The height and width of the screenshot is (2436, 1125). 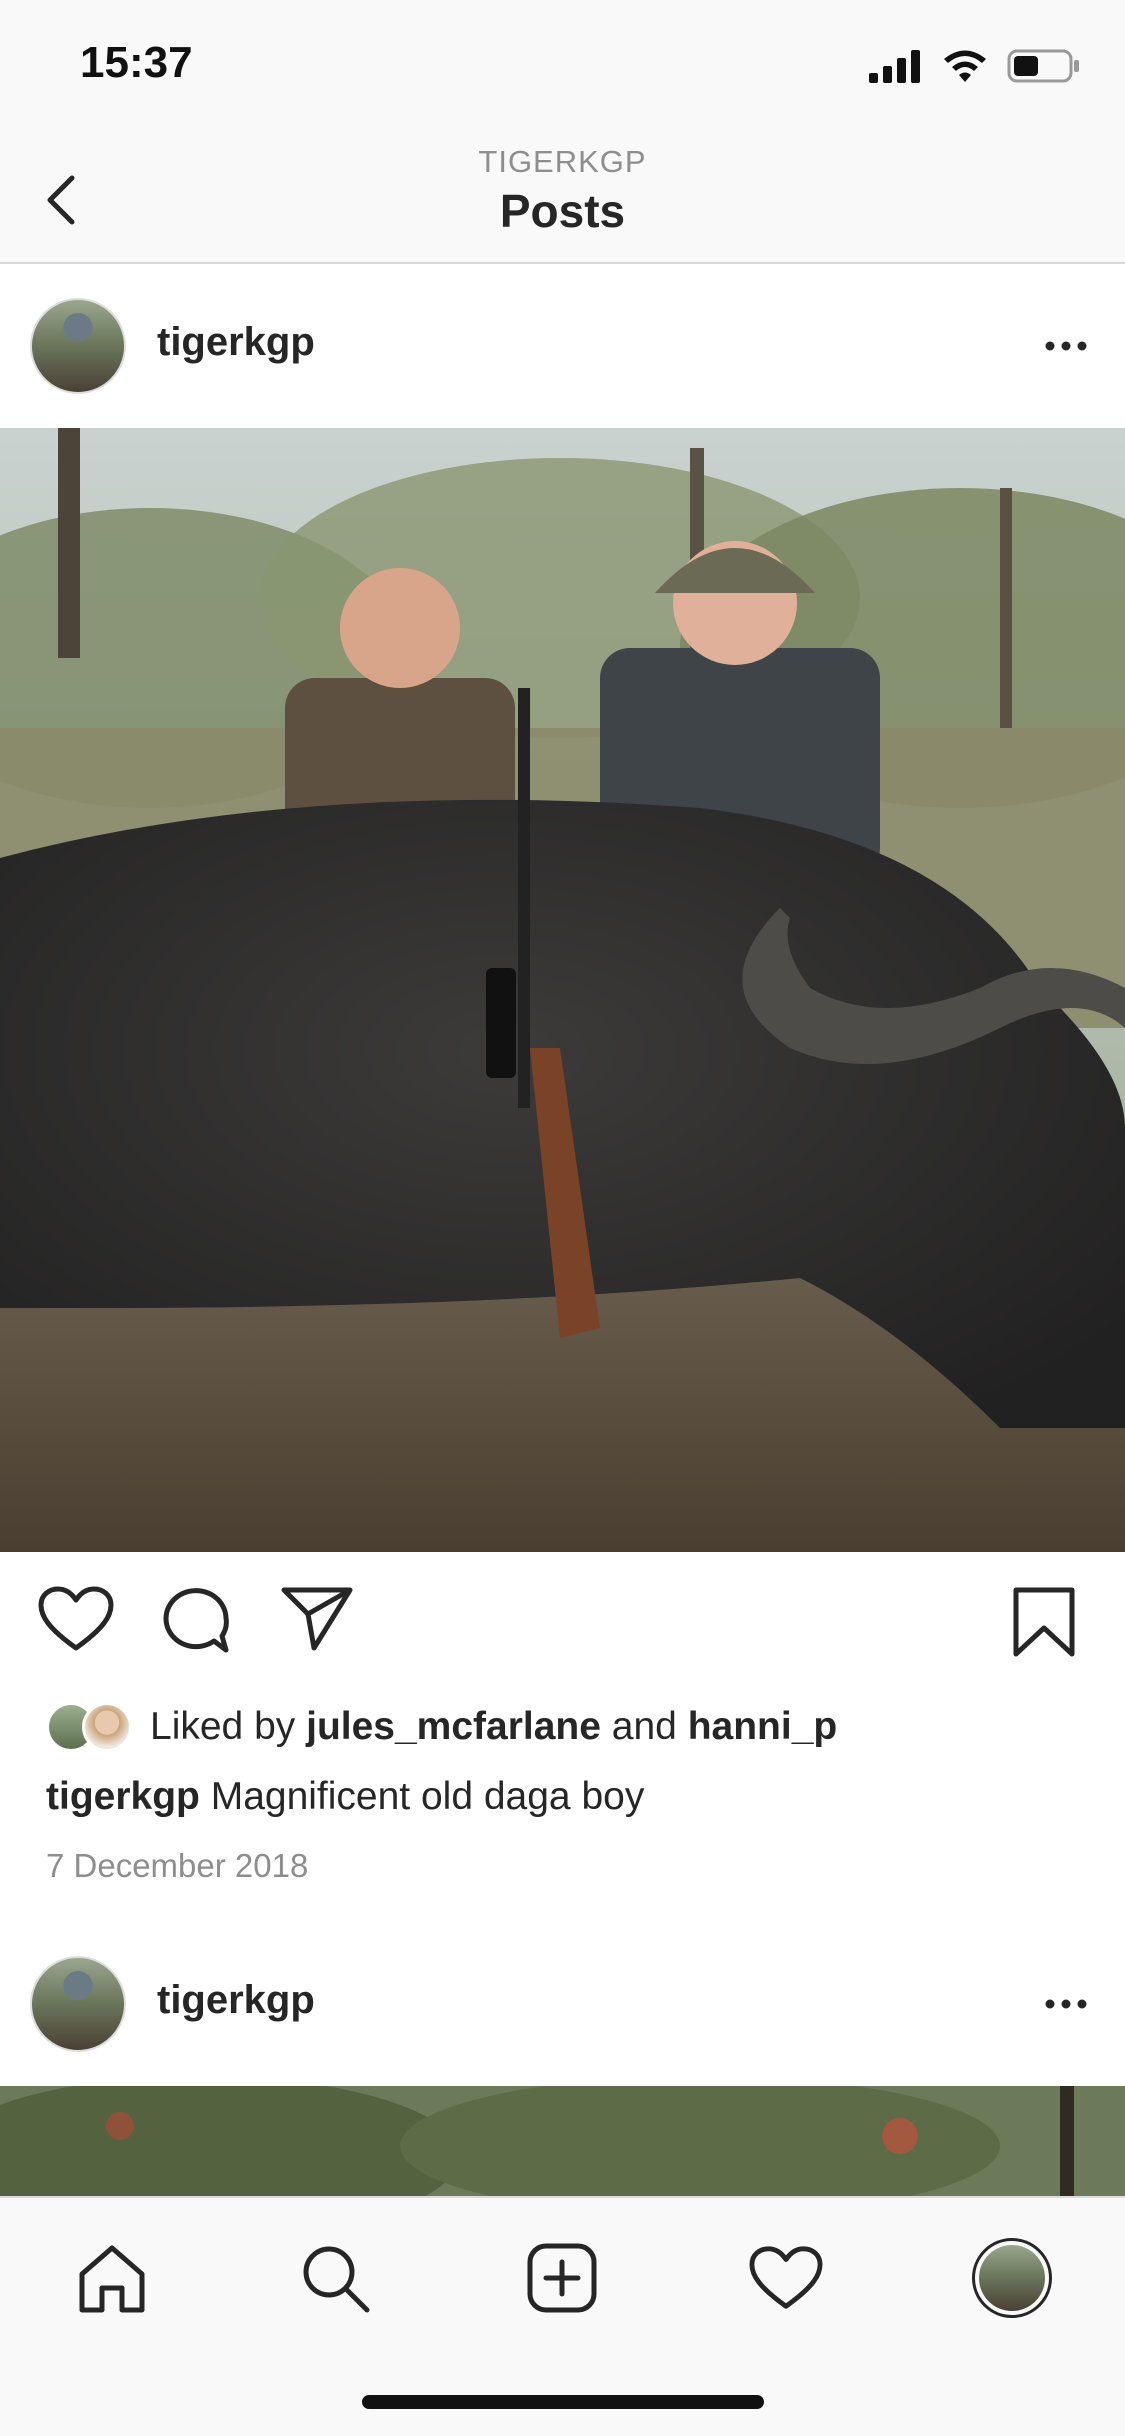 I want to click on liker-username: hanni_p, so click(x=763, y=1726).